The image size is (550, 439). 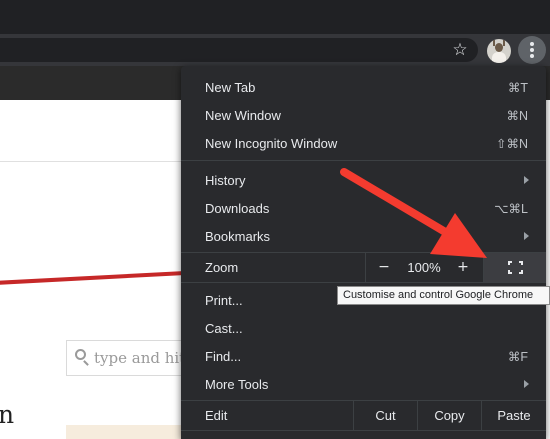 What do you see at coordinates (230, 87) in the screenshot?
I see `menu-item-label: New Tab` at bounding box center [230, 87].